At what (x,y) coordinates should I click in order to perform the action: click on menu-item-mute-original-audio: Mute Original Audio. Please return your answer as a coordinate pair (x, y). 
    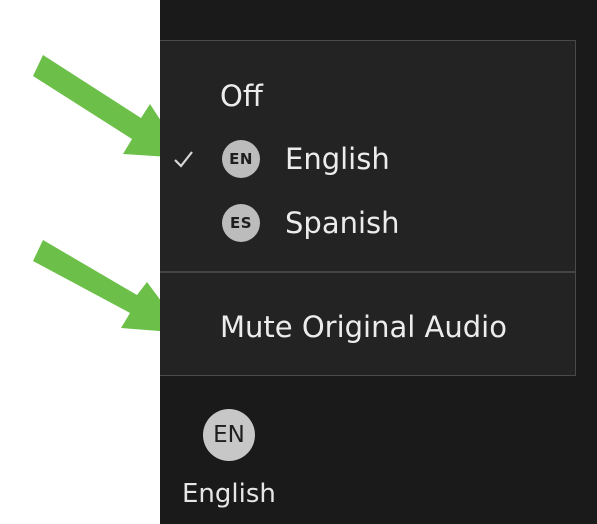
    Looking at the image, I should click on (367, 327).